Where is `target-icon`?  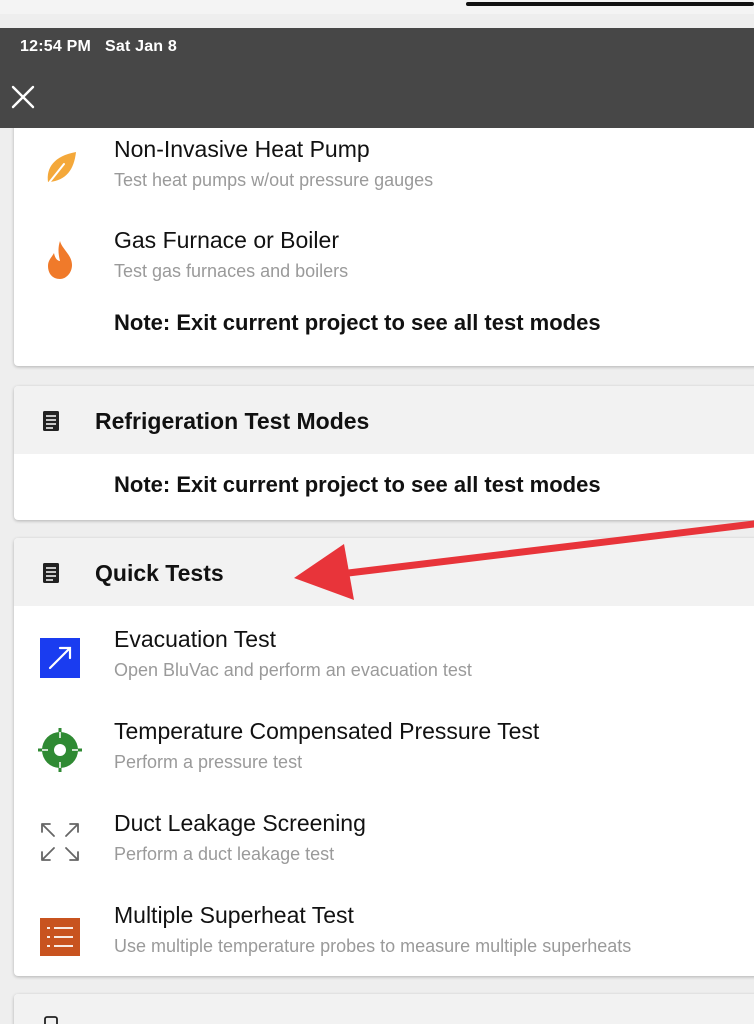 target-icon is located at coordinates (60, 750).